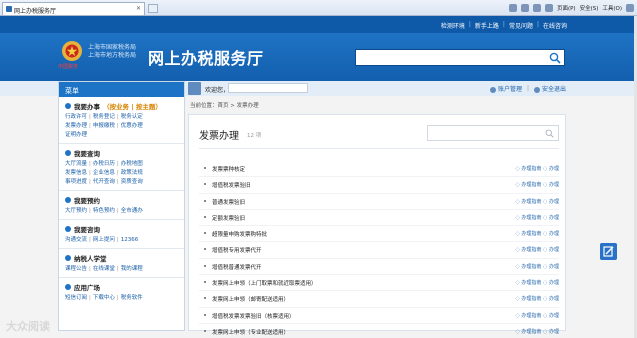 The width and height of the screenshot is (637, 338). I want to click on menu-link: 税务认定, so click(132, 117).